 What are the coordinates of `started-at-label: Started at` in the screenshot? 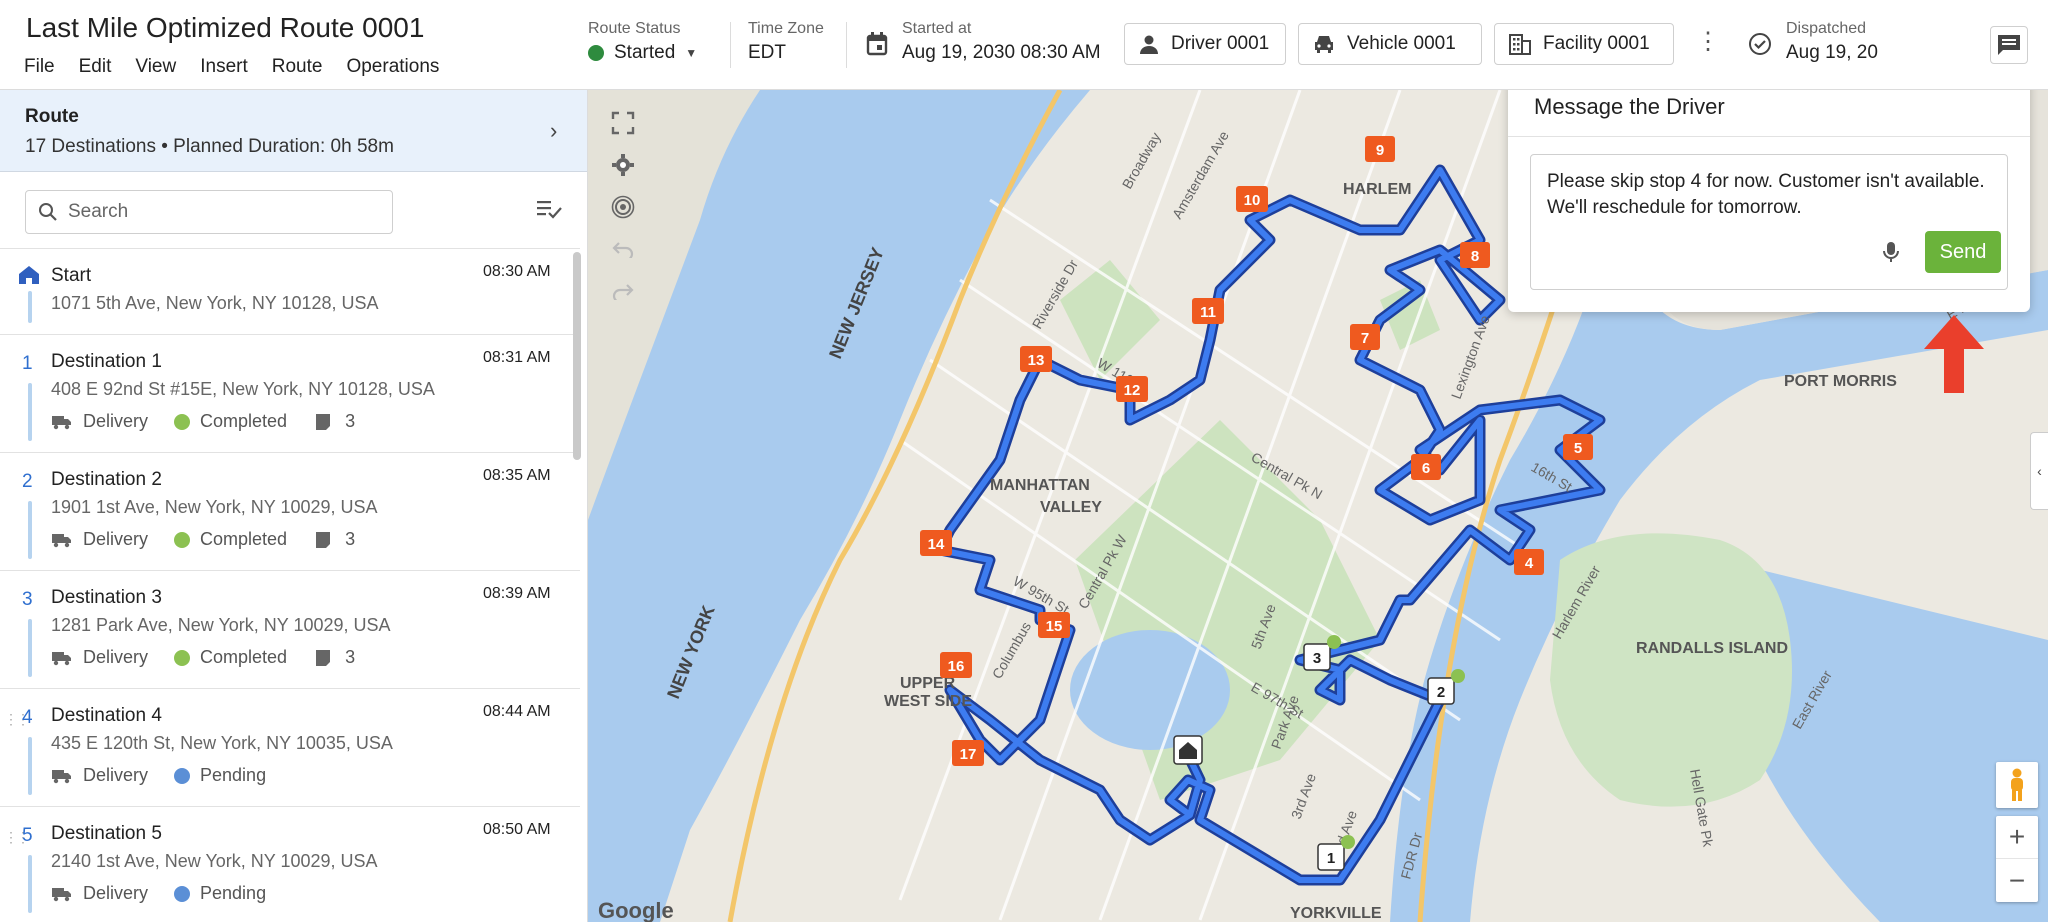 It's located at (937, 28).